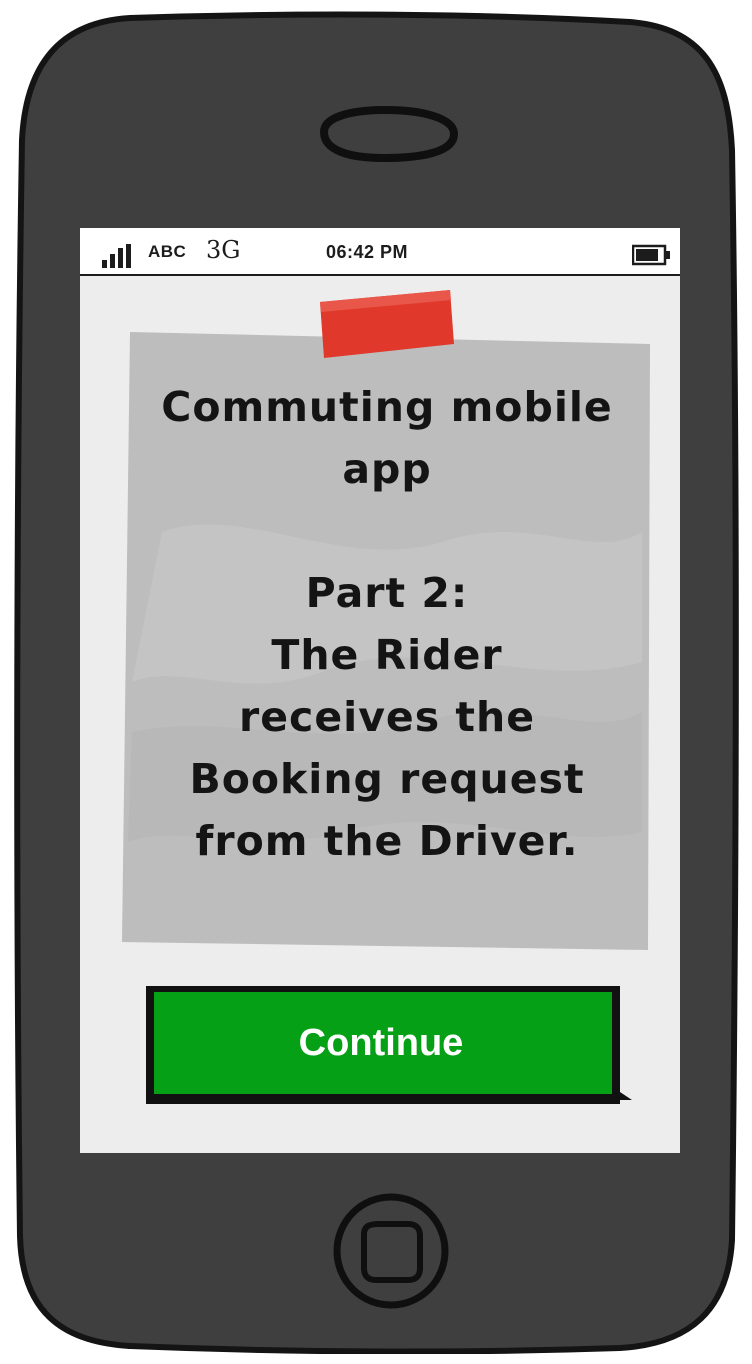 The image size is (752, 1364). What do you see at coordinates (387, 841) in the screenshot?
I see `note-line: from the Driver.` at bounding box center [387, 841].